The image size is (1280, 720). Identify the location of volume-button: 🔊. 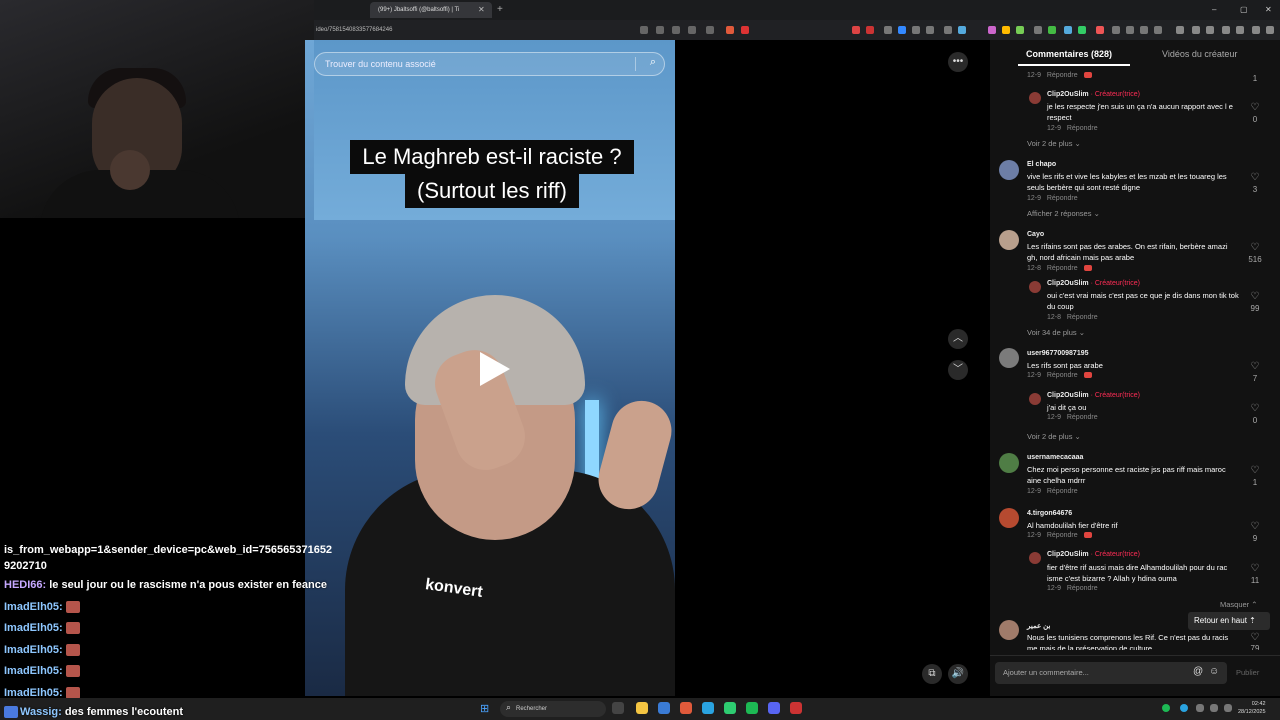
(958, 674).